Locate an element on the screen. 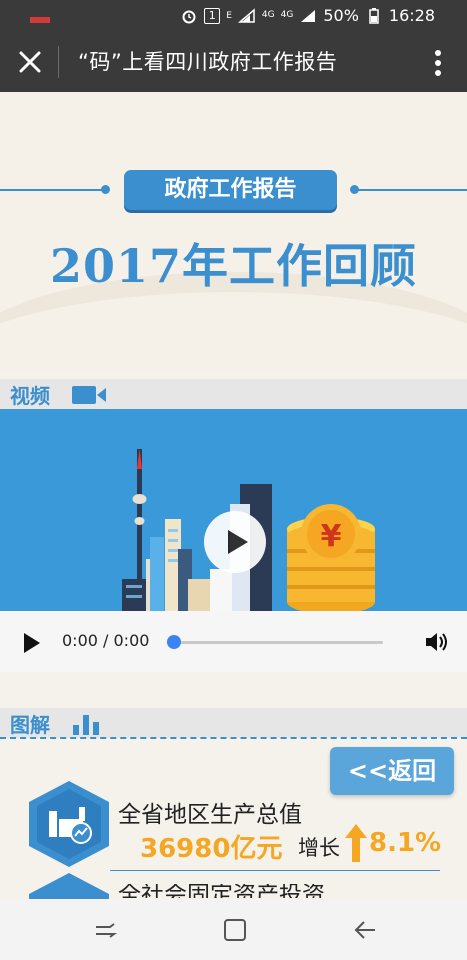  video-section-header: 视频 is located at coordinates (233, 394).